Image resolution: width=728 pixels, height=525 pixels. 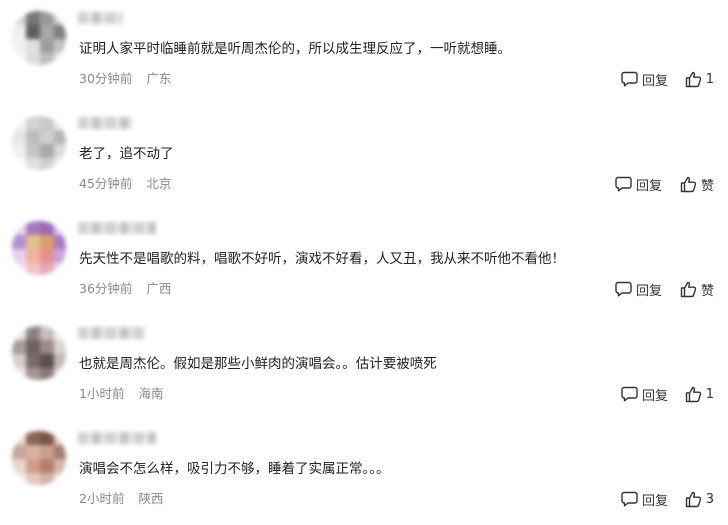 I want to click on comment-meta: 36分钟前 广西, so click(x=125, y=289).